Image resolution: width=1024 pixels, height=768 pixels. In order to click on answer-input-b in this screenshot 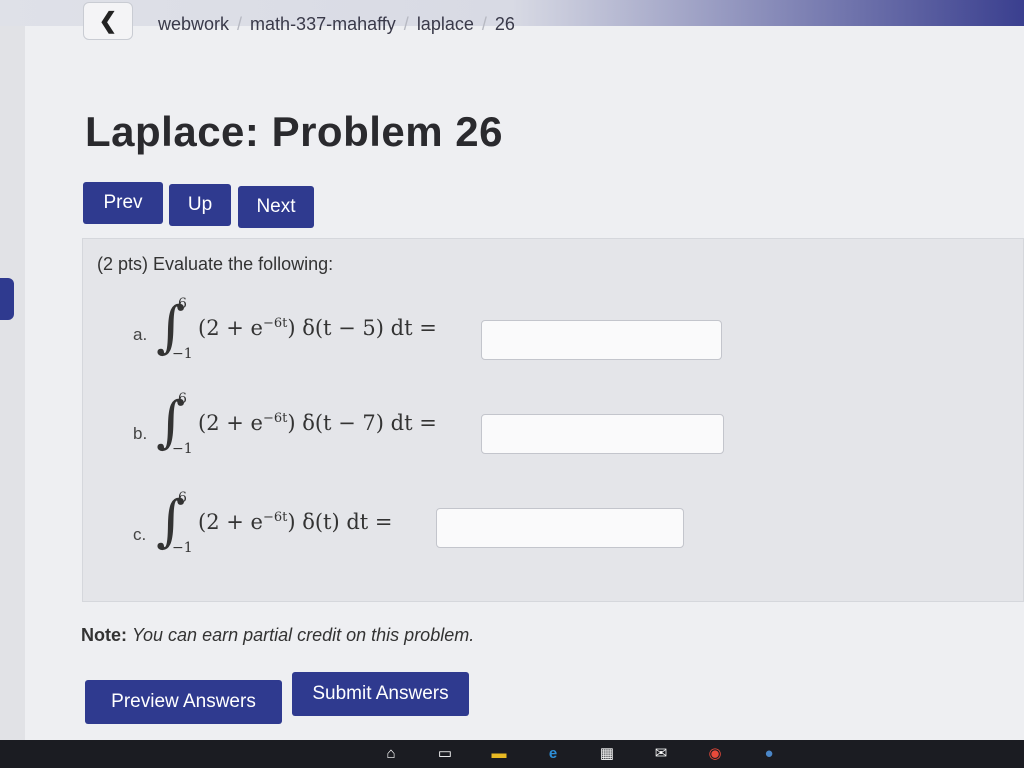, I will do `click(602, 434)`.